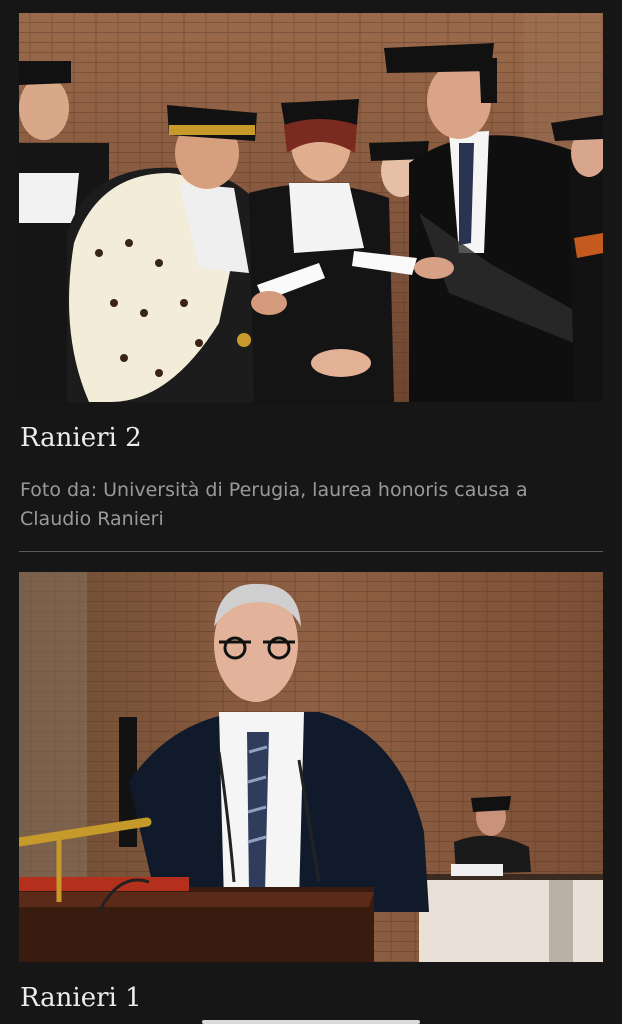 The width and height of the screenshot is (622, 1024). What do you see at coordinates (81, 438) in the screenshot?
I see `photo-title: Ranieri 2` at bounding box center [81, 438].